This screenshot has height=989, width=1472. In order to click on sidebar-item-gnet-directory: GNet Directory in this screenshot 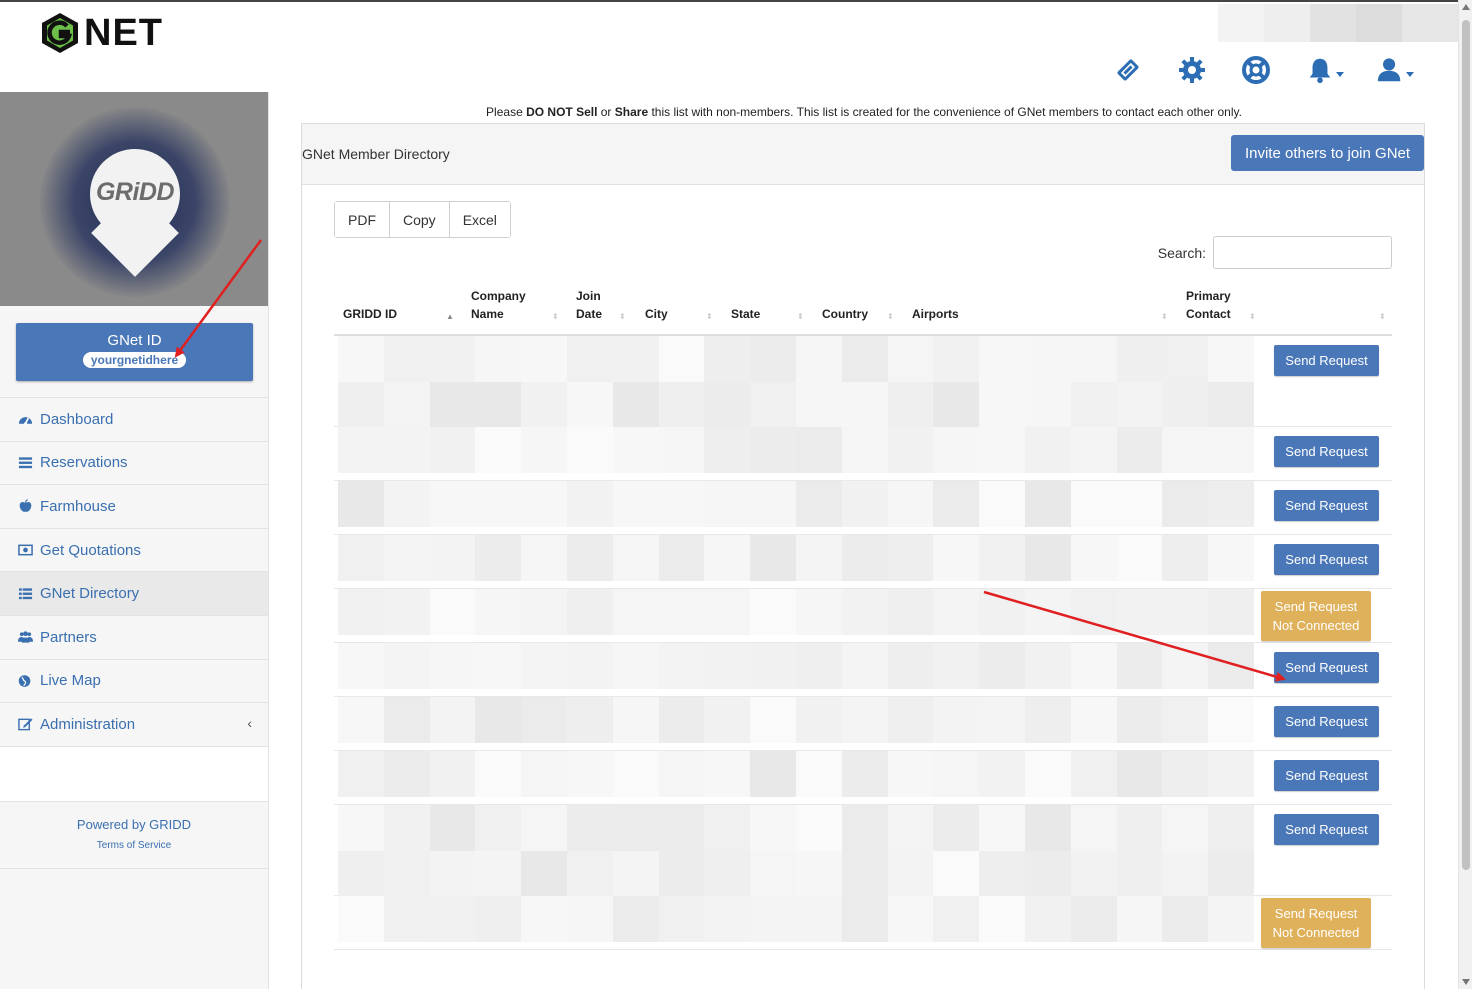, I will do `click(134, 593)`.